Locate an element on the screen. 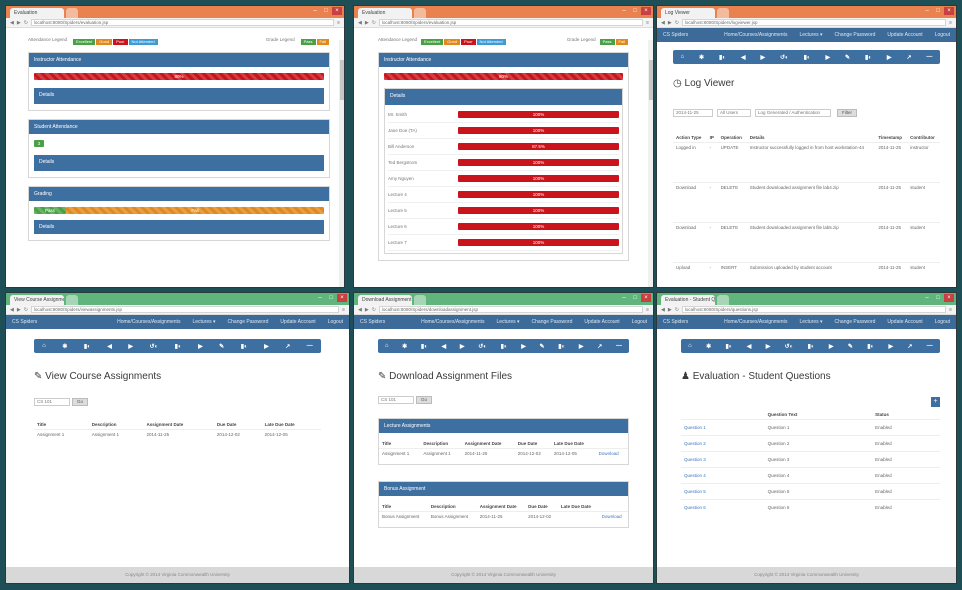 The height and width of the screenshot is (590, 962). nav-link: Home/Courses/Assignments is located at coordinates (452, 322).